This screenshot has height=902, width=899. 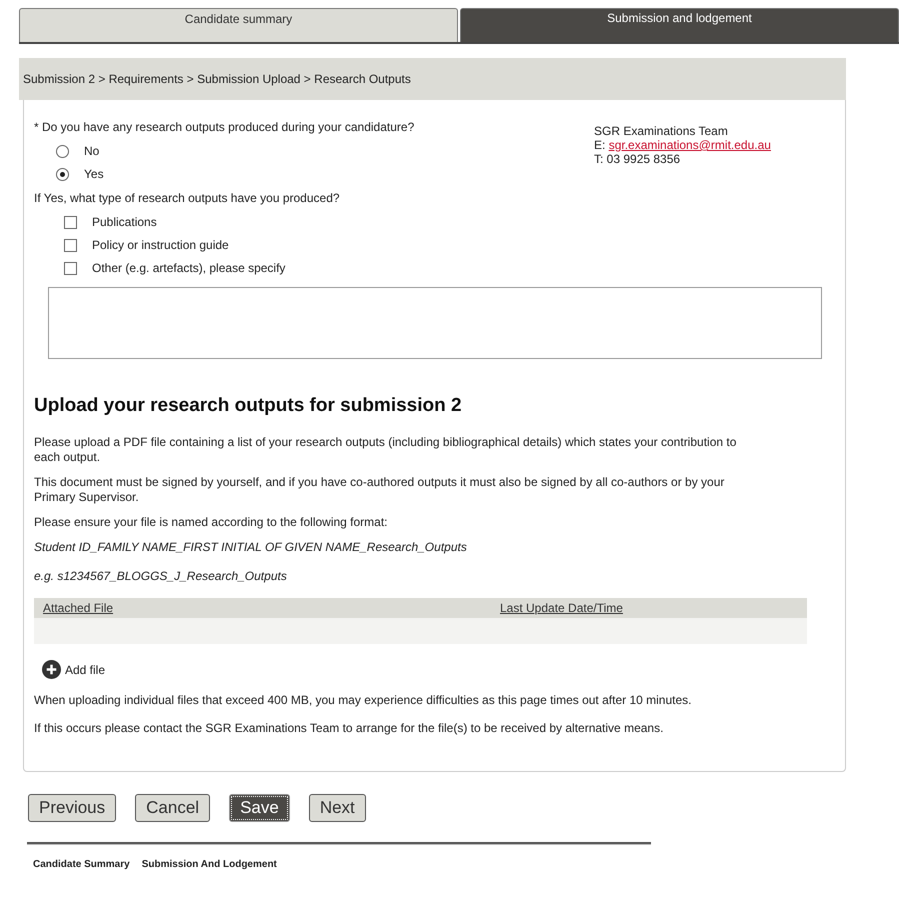 I want to click on phone-number: T: 03 9925 8356, so click(x=638, y=159).